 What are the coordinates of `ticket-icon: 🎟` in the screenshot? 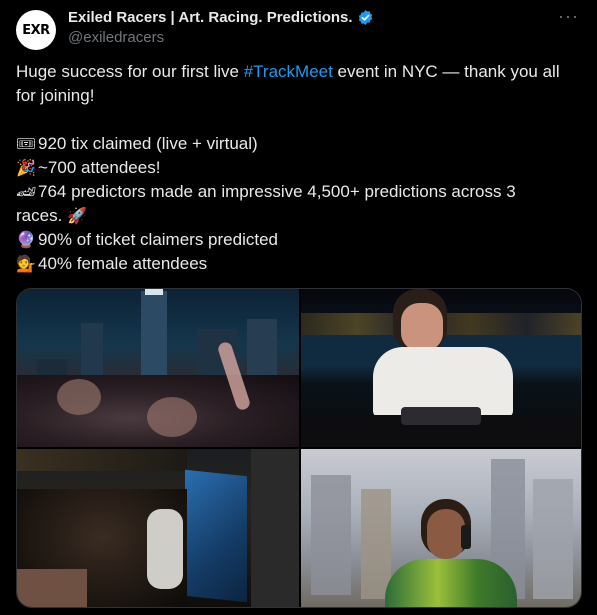 It's located at (26, 143).